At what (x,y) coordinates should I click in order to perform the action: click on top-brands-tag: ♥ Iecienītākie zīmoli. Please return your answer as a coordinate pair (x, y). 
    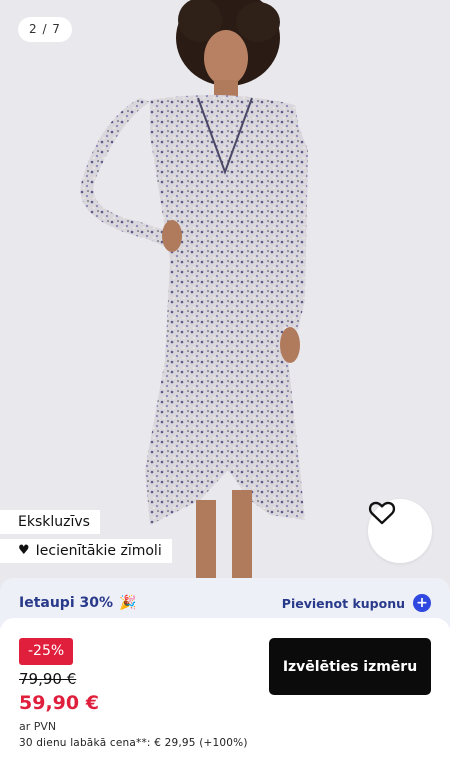
    Looking at the image, I should click on (86, 551).